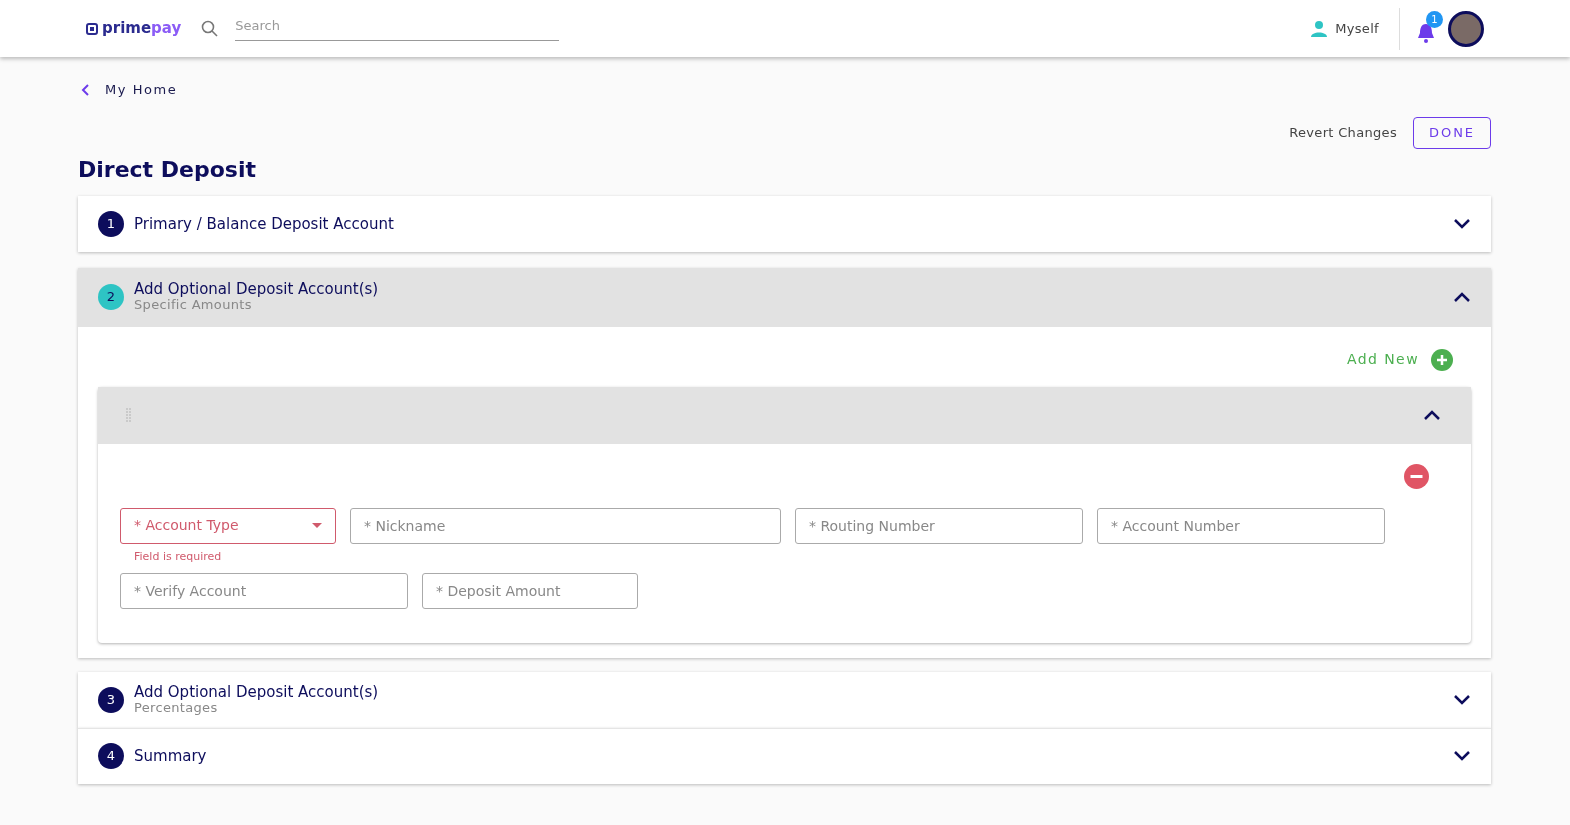 Image resolution: width=1570 pixels, height=825 pixels. I want to click on error-message: Field is required, so click(178, 556).